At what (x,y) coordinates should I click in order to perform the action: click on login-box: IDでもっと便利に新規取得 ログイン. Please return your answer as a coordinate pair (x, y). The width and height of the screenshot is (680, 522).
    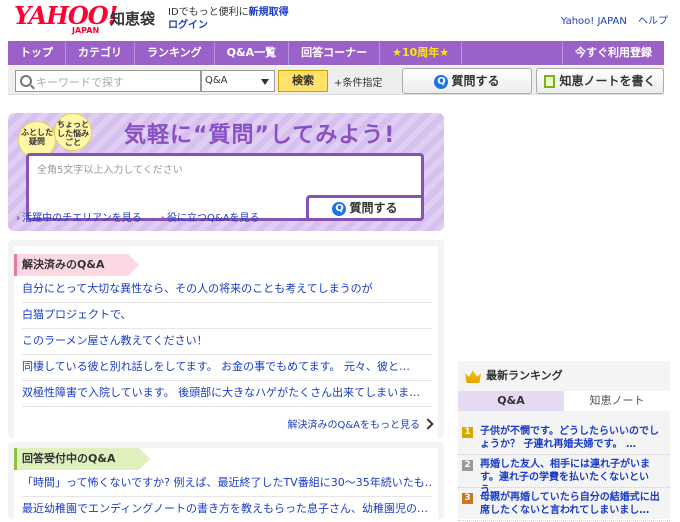
    Looking at the image, I should click on (228, 19).